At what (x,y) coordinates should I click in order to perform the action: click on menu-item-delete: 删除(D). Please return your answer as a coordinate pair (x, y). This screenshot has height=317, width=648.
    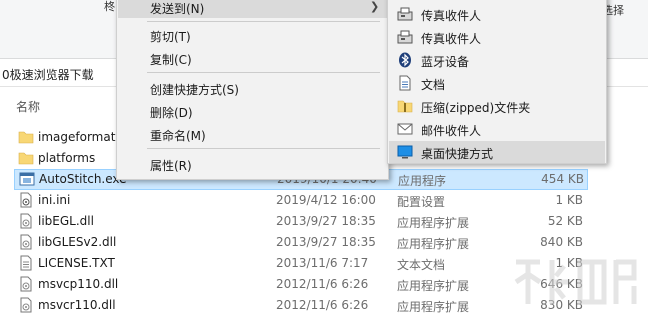
    Looking at the image, I should click on (252, 111).